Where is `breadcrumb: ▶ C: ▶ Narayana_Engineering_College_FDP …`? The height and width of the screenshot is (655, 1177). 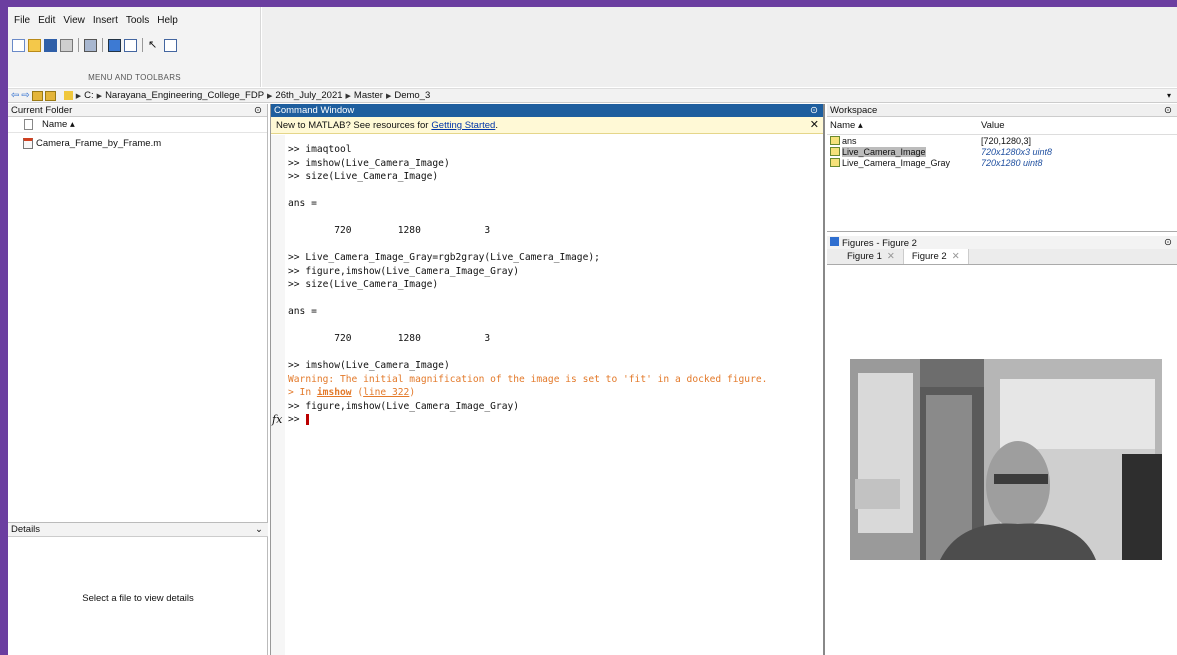
breadcrumb: ▶ C: ▶ Narayana_Engineering_College_FDP … is located at coordinates (253, 95).